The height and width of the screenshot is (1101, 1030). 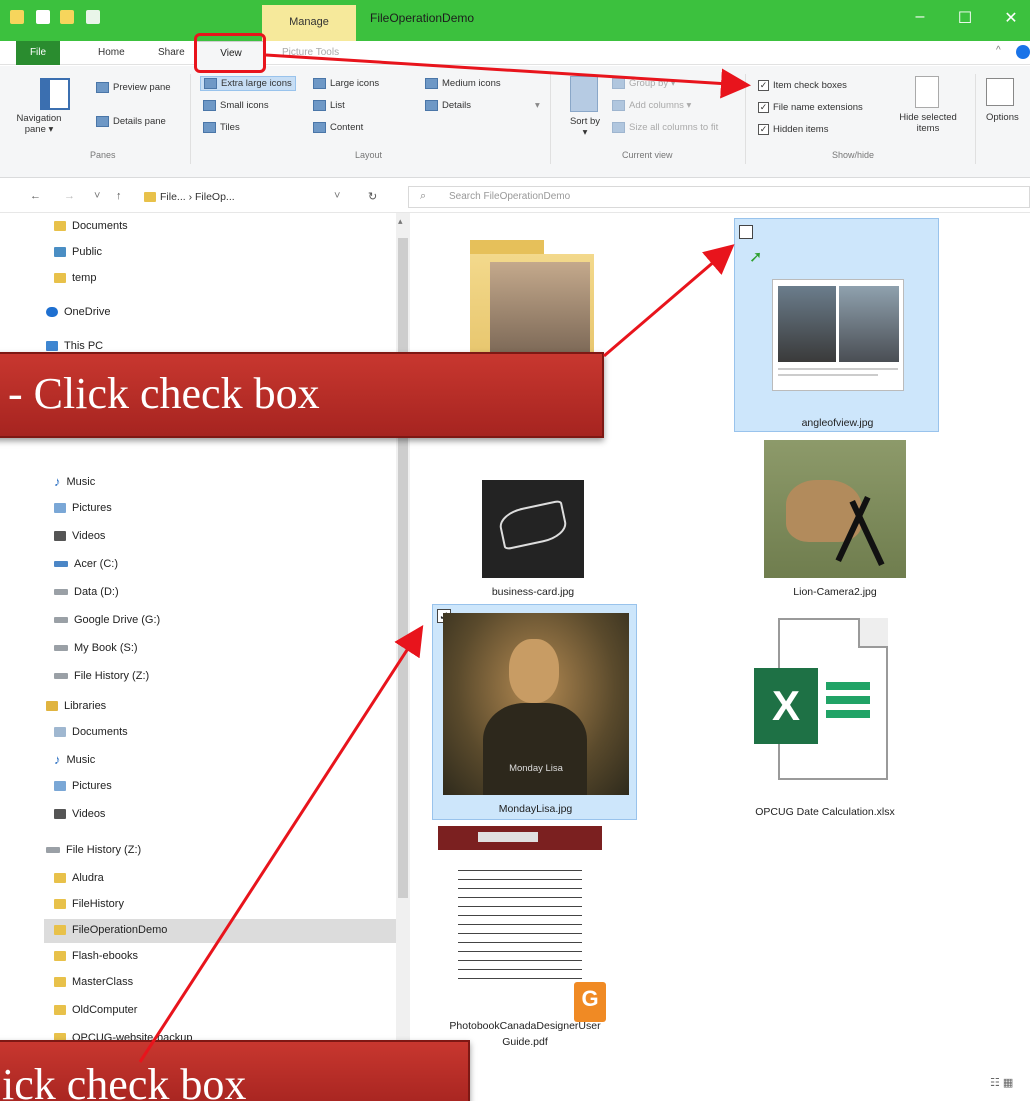 What do you see at coordinates (802, 85) in the screenshot?
I see `item-check-boxes-toggle: ✓ Item check boxes` at bounding box center [802, 85].